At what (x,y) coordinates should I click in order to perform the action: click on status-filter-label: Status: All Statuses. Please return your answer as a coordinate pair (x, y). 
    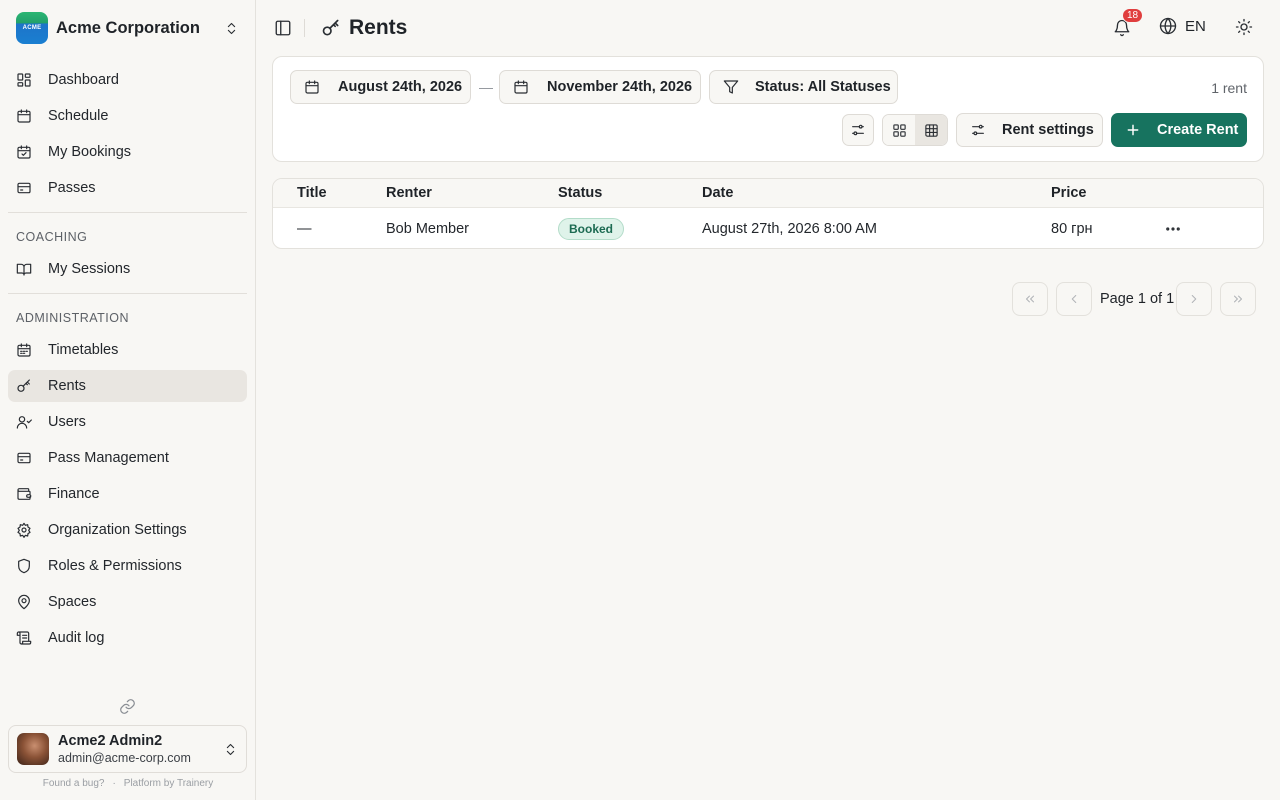
    Looking at the image, I should click on (823, 87).